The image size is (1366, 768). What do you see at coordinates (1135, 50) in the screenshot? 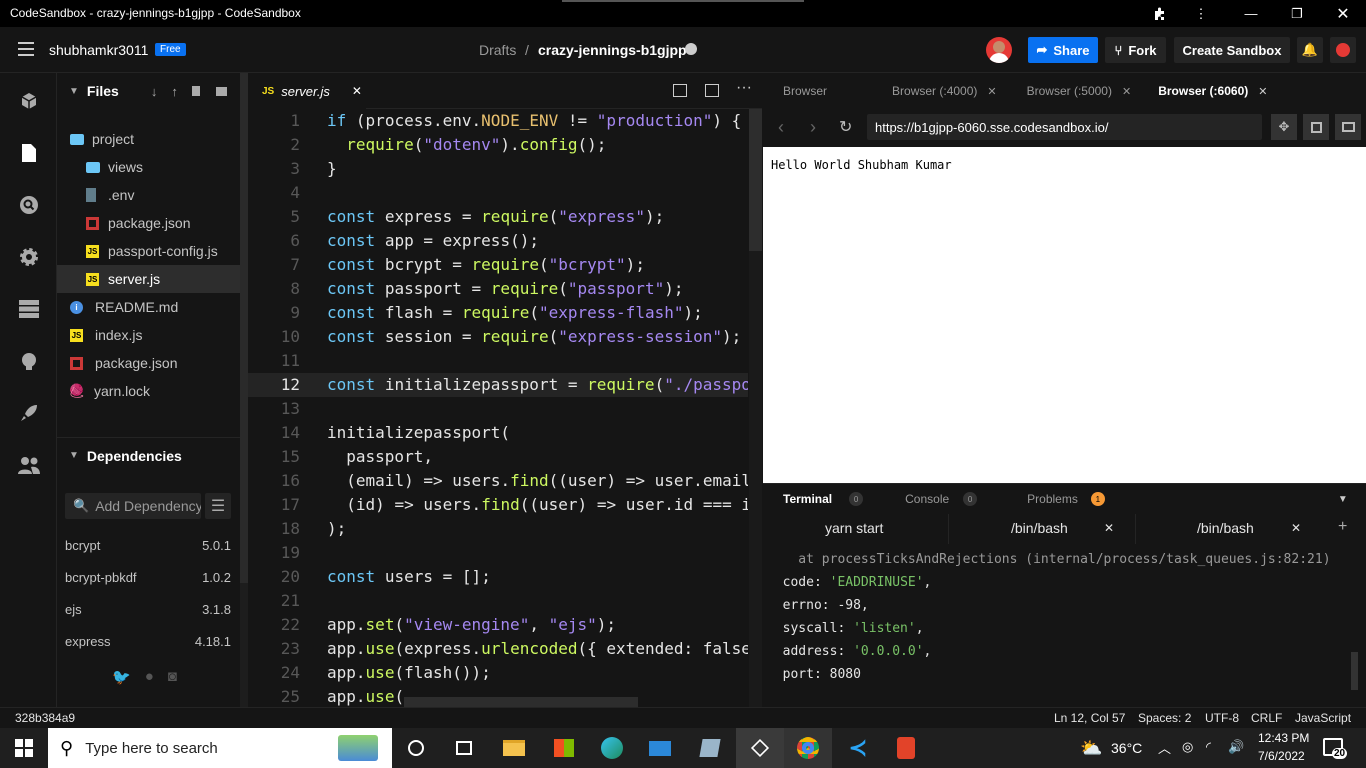
I see `fork-button: ⑂ Fork` at bounding box center [1135, 50].